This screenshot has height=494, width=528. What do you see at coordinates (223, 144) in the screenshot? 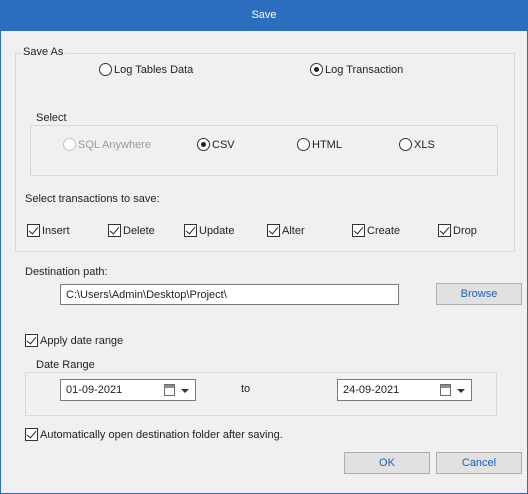
I see `radio-csv-label: CSV` at bounding box center [223, 144].